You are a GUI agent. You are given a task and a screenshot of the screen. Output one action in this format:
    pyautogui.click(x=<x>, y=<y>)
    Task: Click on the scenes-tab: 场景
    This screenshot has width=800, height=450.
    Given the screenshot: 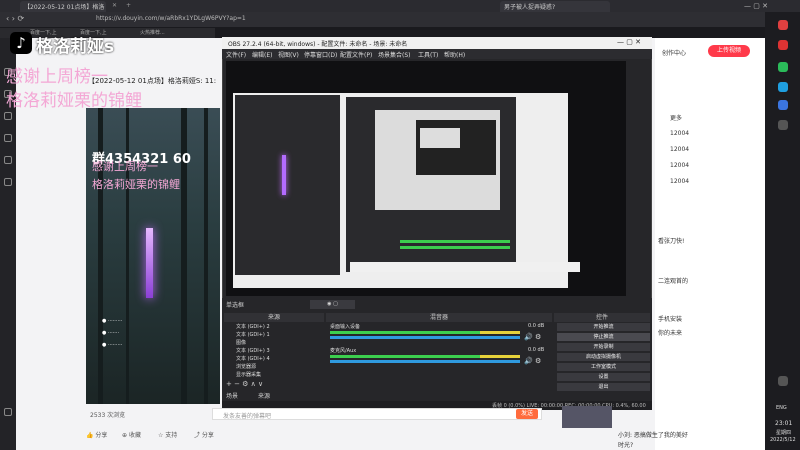 What is the action you would take?
    pyautogui.click(x=232, y=395)
    